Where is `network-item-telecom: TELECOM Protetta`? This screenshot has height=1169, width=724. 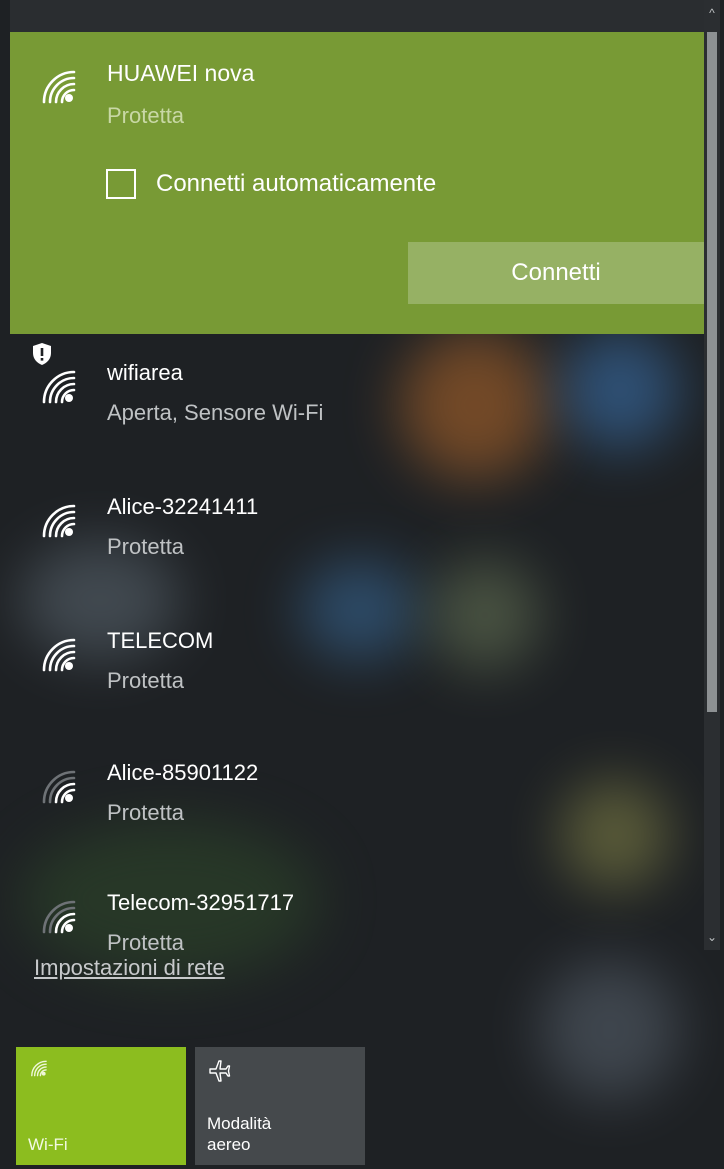 network-item-telecom: TELECOM Protetta is located at coordinates (357, 667).